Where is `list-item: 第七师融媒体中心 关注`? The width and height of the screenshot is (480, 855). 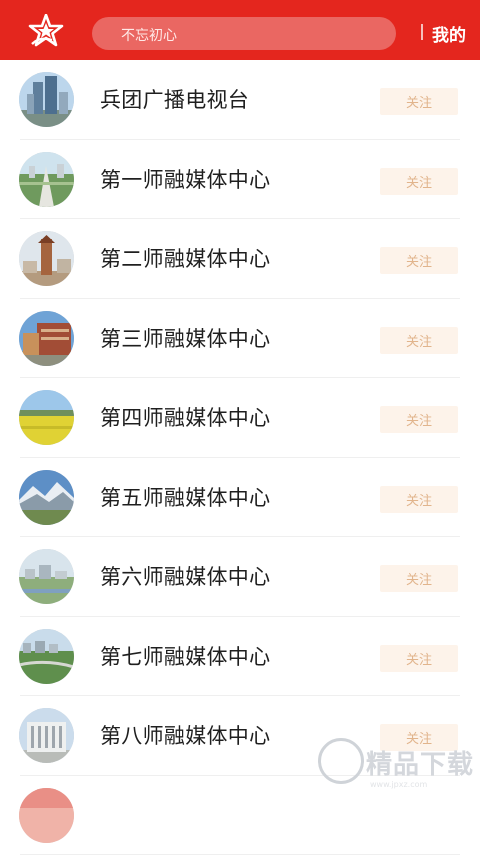 list-item: 第七师融媒体中心 关注 is located at coordinates (240, 657).